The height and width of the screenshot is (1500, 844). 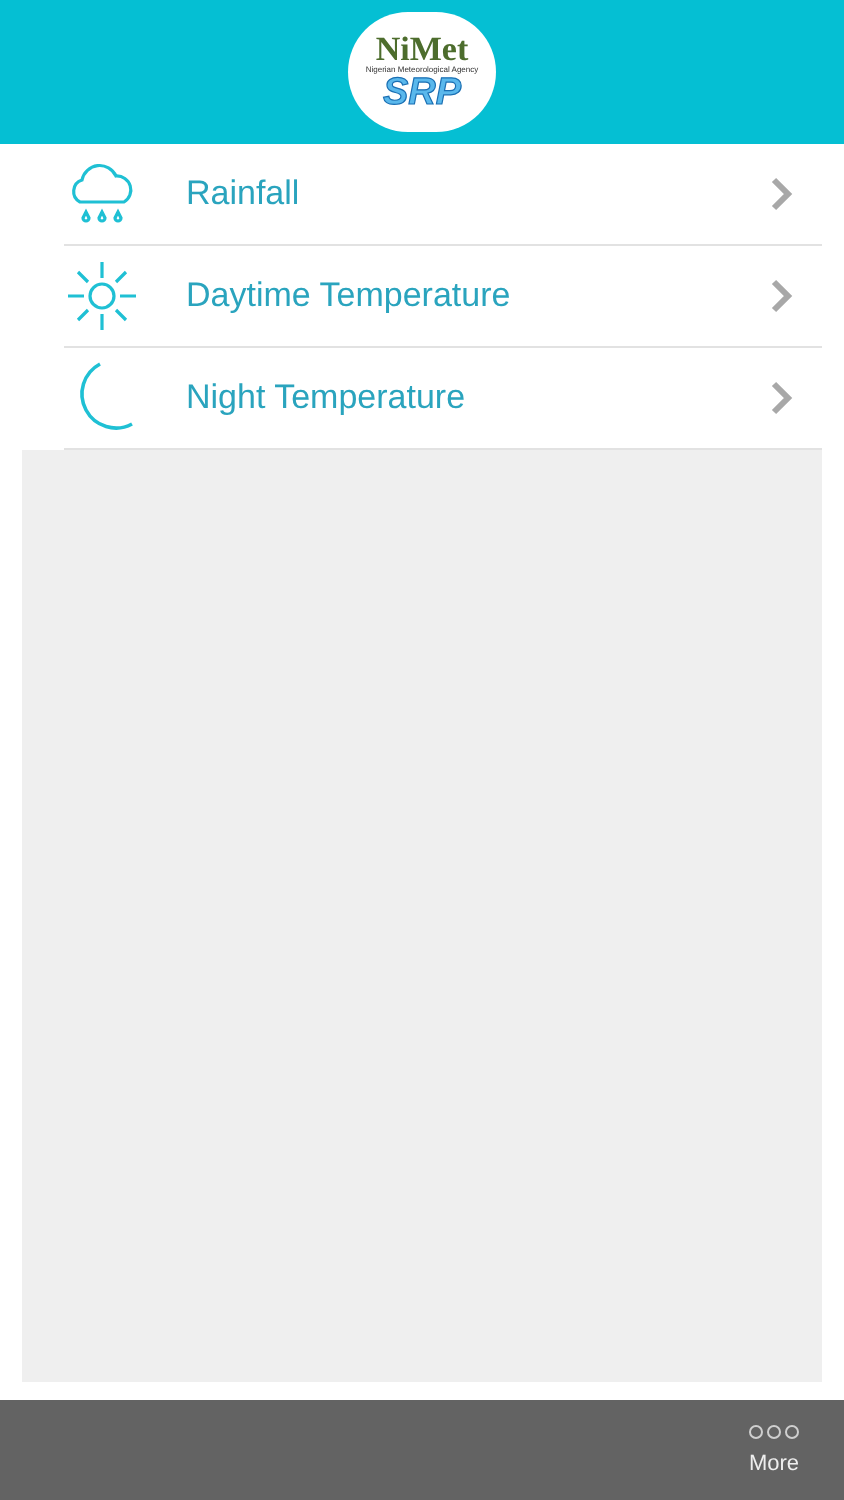 What do you see at coordinates (244, 194) in the screenshot?
I see `menu-label: Rainfall` at bounding box center [244, 194].